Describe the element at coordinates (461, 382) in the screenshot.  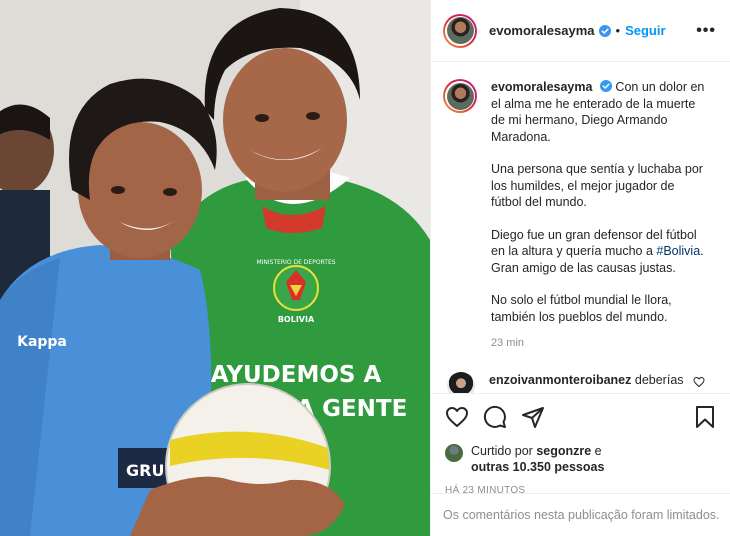
I see `commenter-avatar` at that location.